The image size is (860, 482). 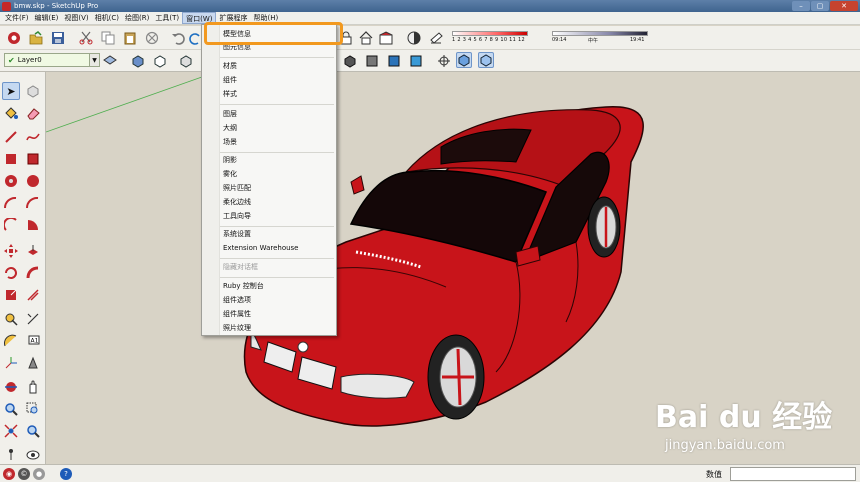 I want to click on menu-draw: 绘图(R), so click(x=137, y=18).